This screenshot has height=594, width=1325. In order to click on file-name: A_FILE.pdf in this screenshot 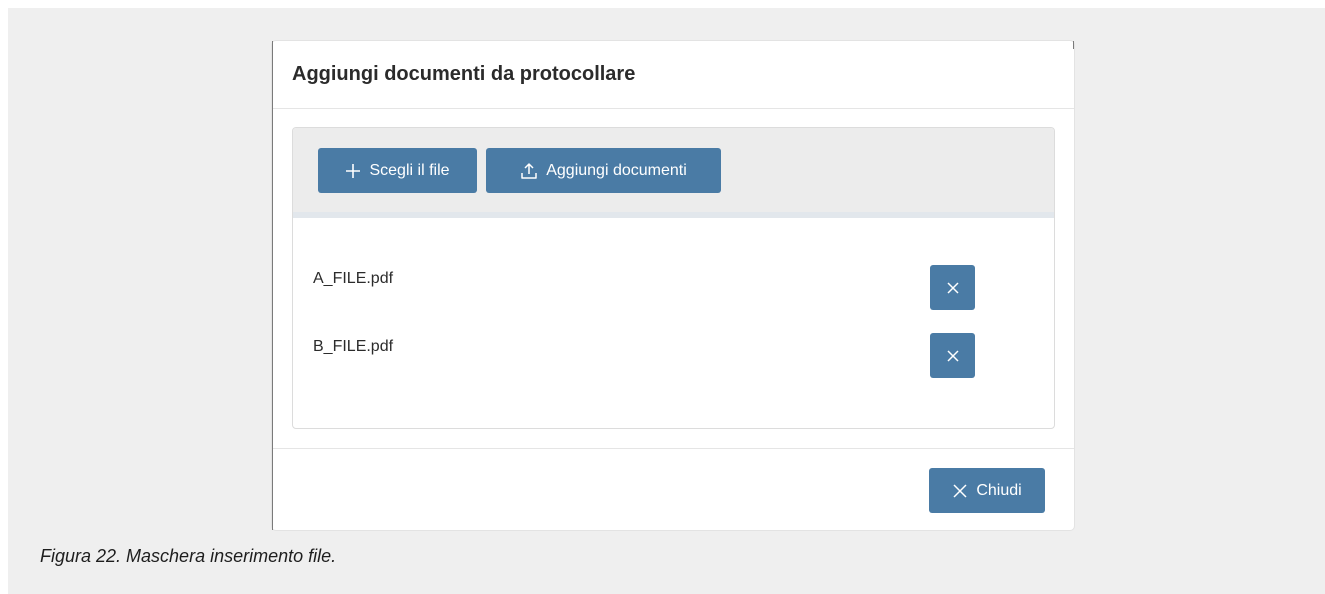, I will do `click(353, 278)`.